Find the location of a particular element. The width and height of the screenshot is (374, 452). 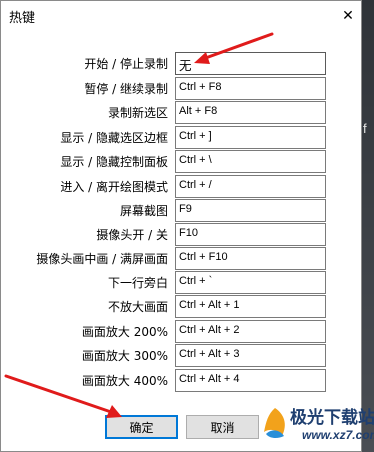

watermark: 极光下载站 www.xz7.com is located at coordinates (316, 426).